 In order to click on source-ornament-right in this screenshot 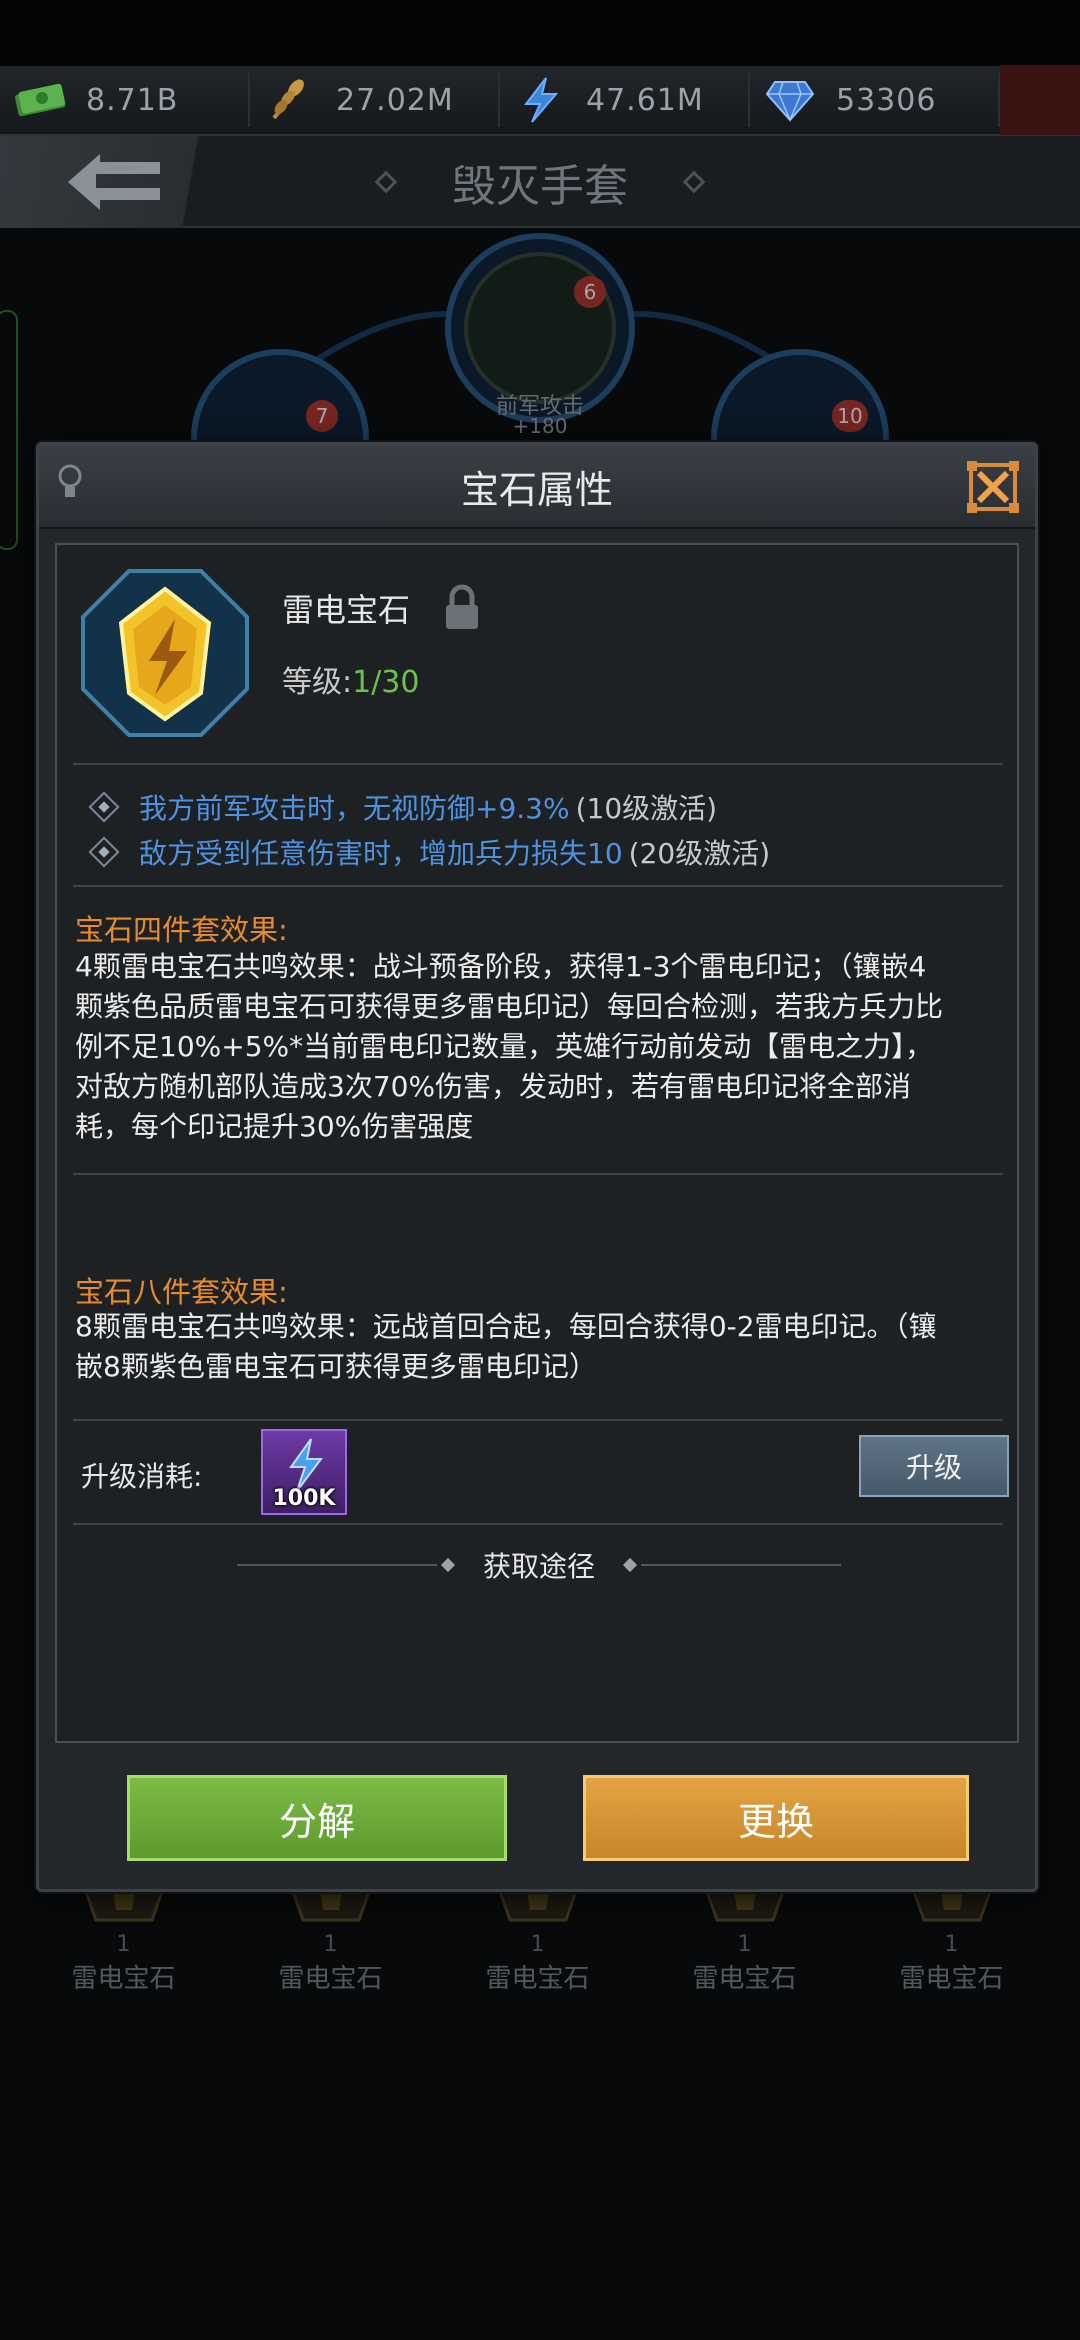, I will do `click(630, 1565)`.